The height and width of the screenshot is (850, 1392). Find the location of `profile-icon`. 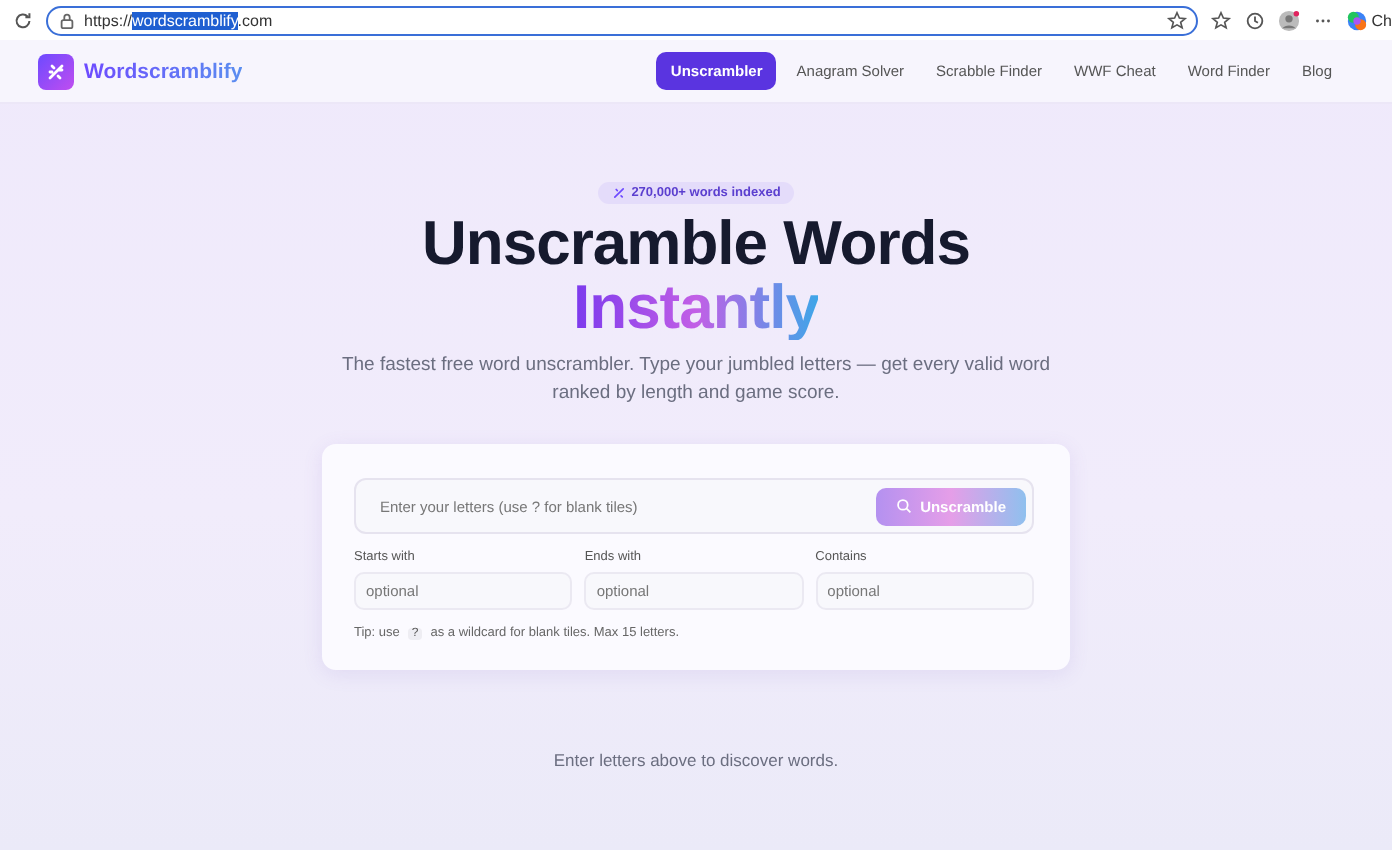

profile-icon is located at coordinates (1288, 20).